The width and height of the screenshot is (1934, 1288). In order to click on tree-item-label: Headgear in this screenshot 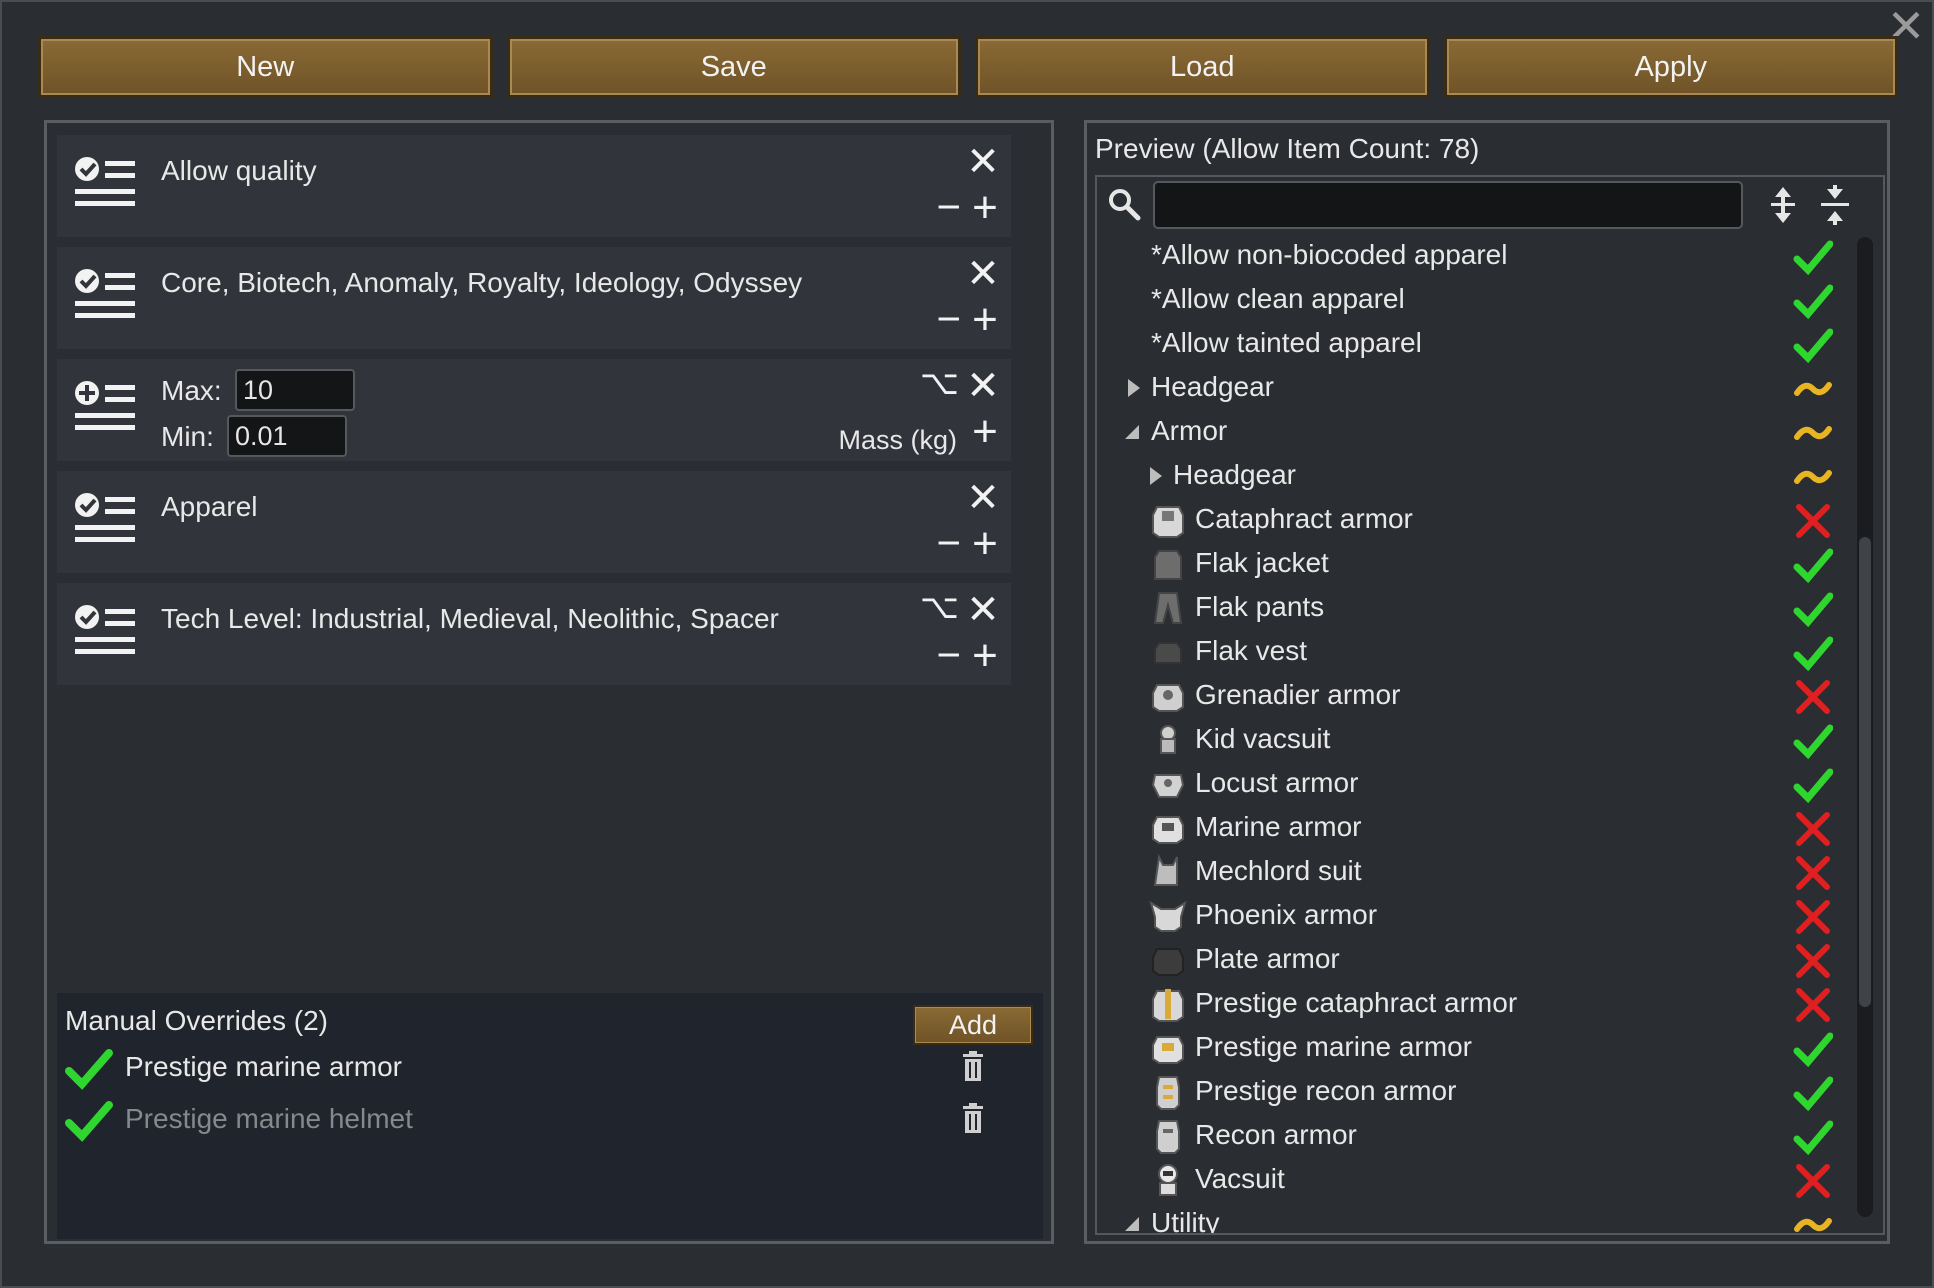, I will do `click(1212, 386)`.